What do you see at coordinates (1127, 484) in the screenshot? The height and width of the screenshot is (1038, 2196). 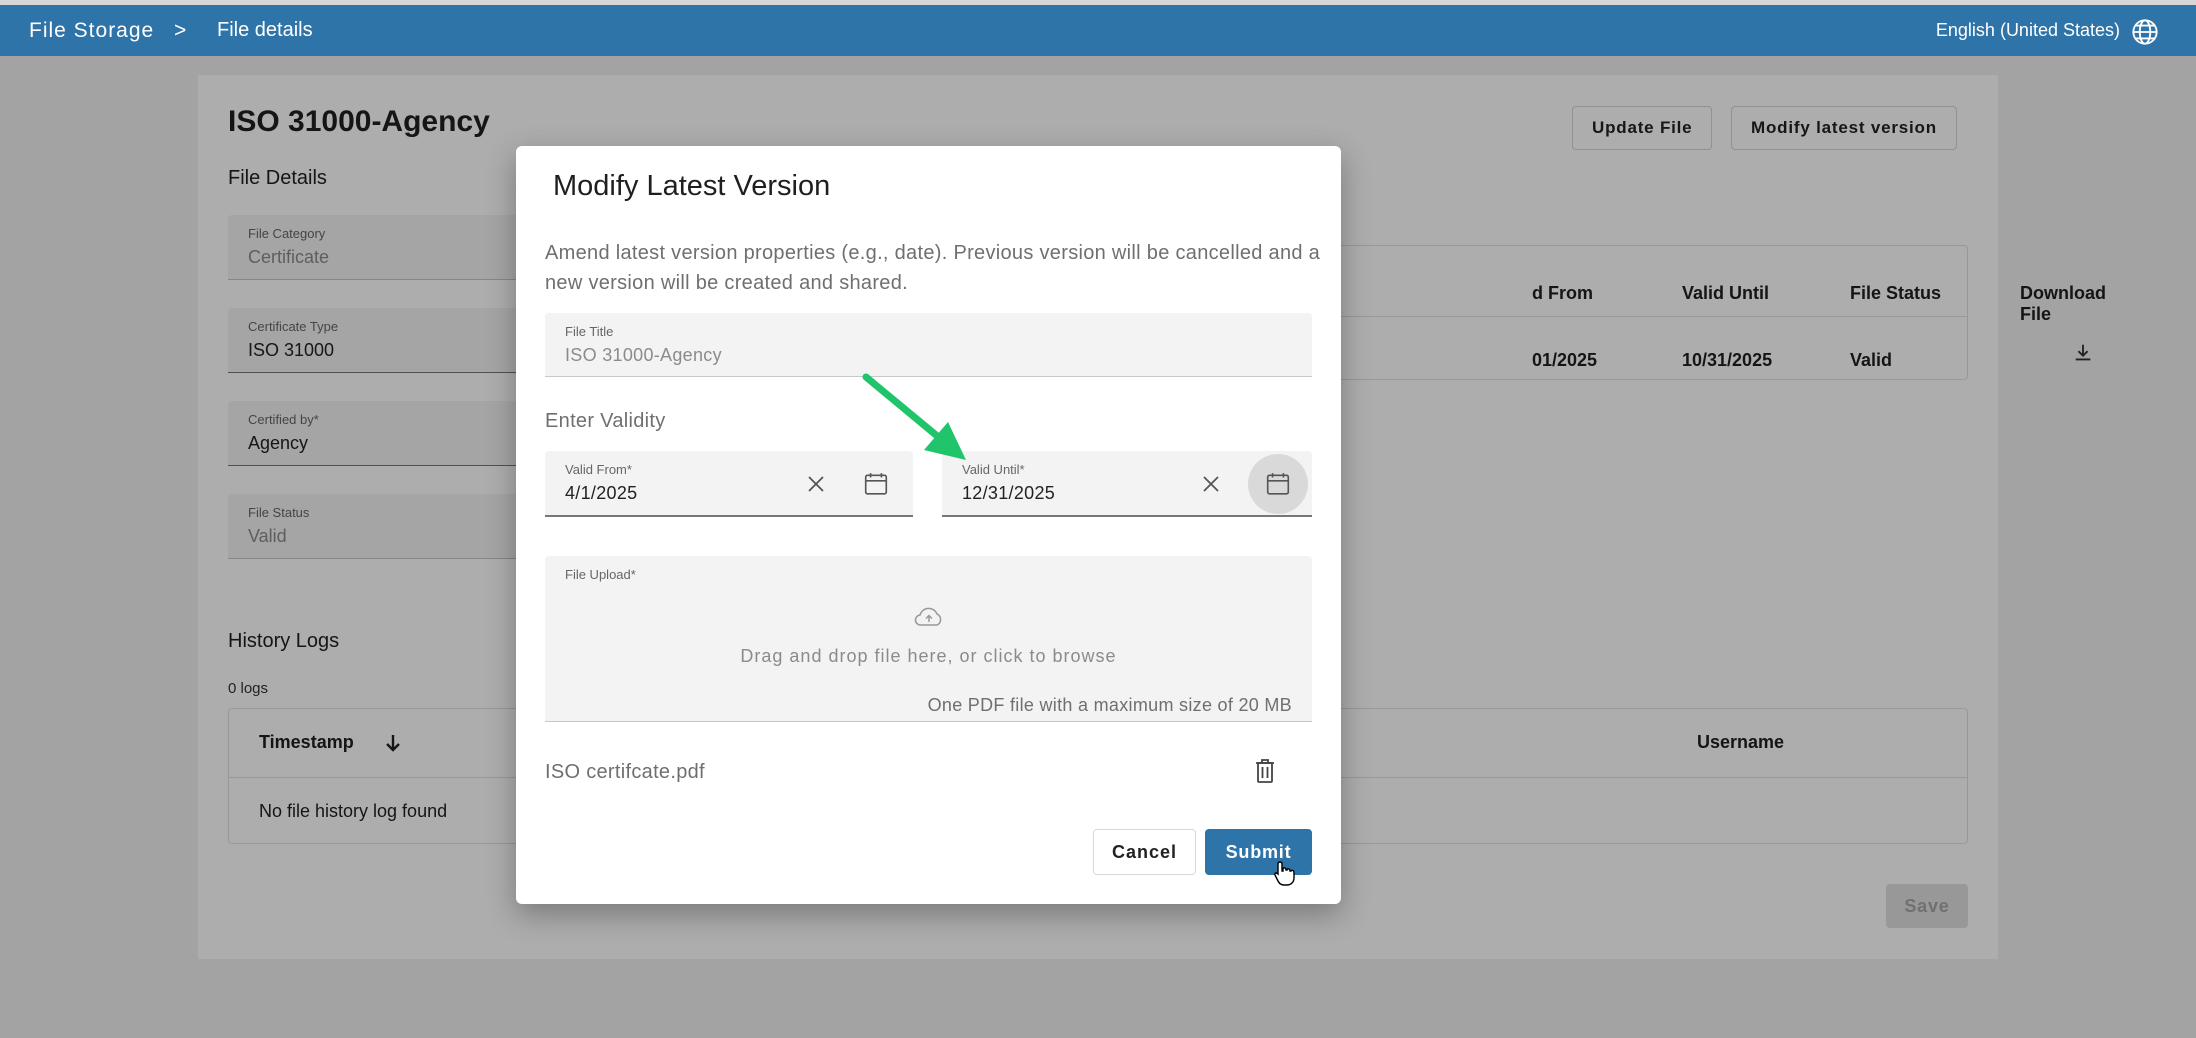 I see `valid-until-field: Valid Until* 12/31/2025` at bounding box center [1127, 484].